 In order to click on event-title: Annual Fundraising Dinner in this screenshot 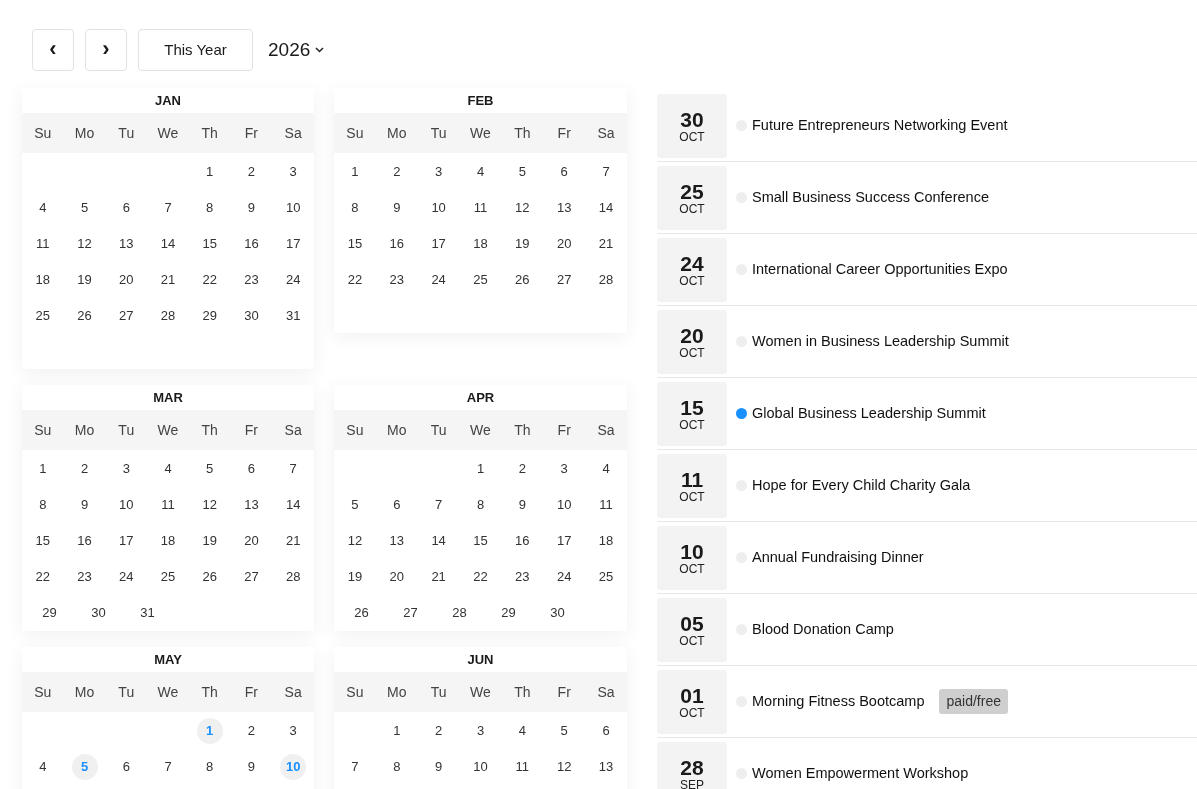, I will do `click(838, 557)`.